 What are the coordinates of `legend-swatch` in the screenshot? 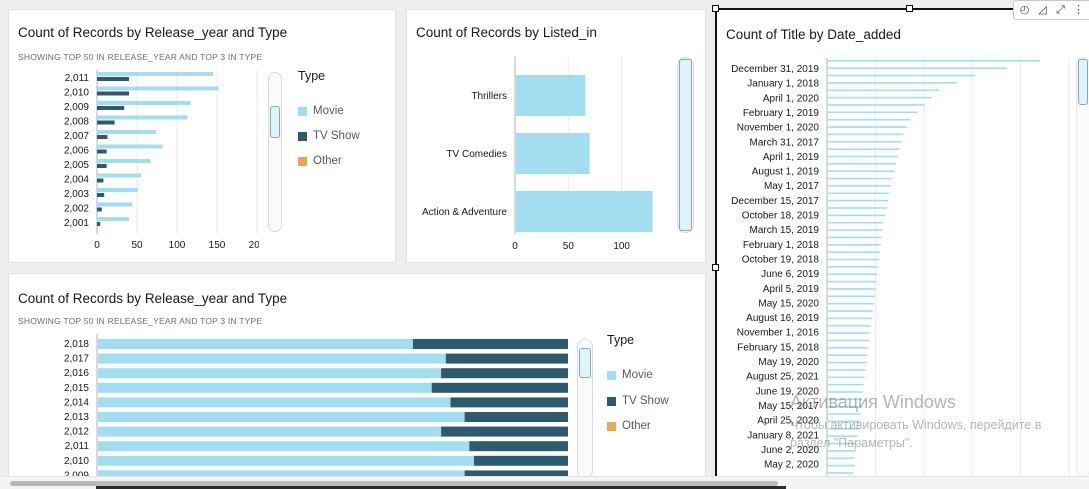 It's located at (611, 426).